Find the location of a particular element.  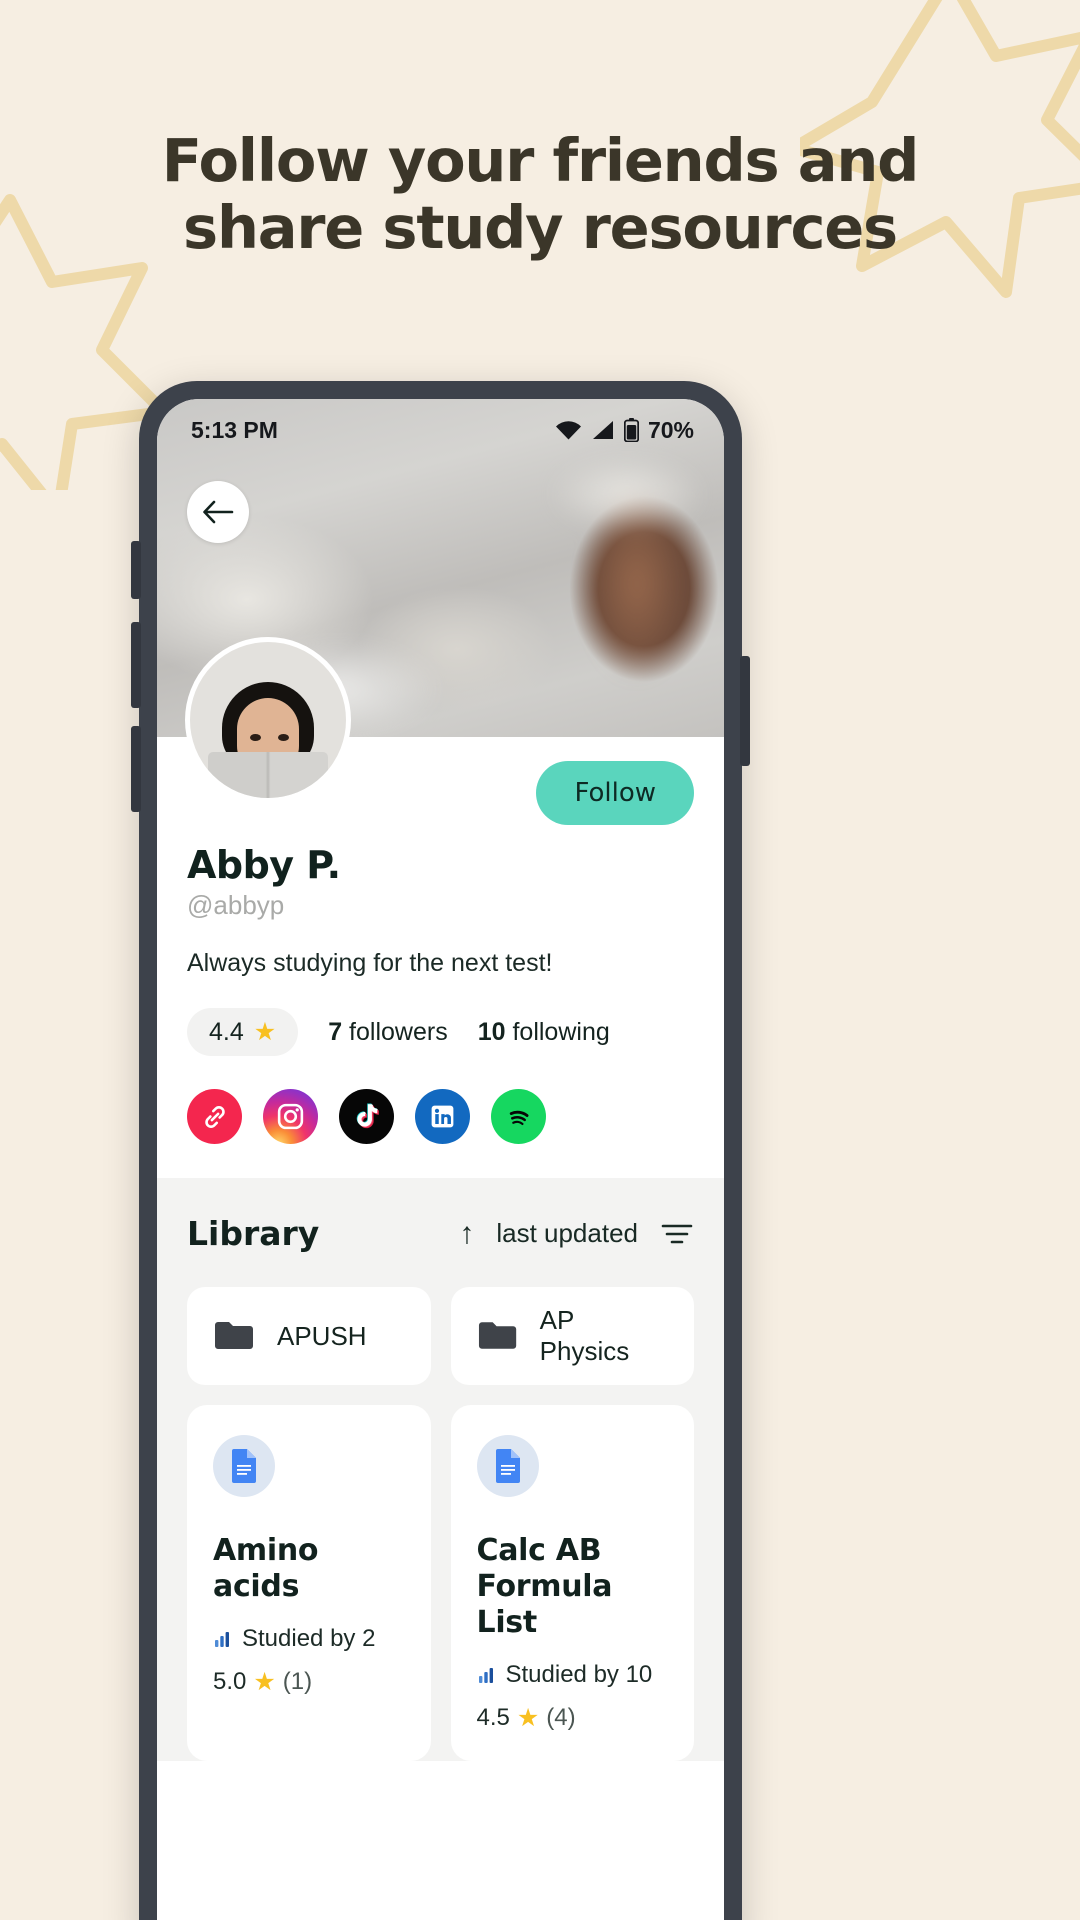

folder-card: AP Physics is located at coordinates (572, 1336).